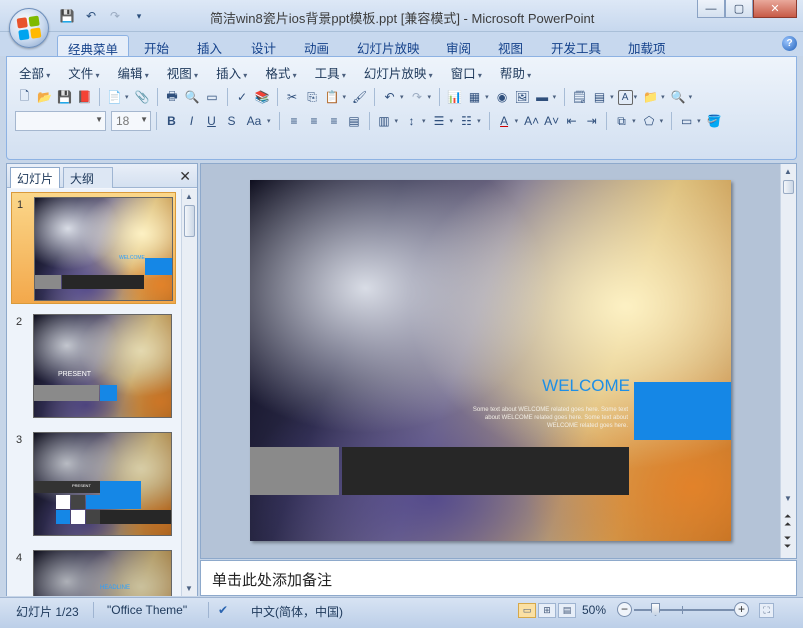 This screenshot has width=803, height=628. I want to click on spell-check-icon: ✔, so click(223, 610).